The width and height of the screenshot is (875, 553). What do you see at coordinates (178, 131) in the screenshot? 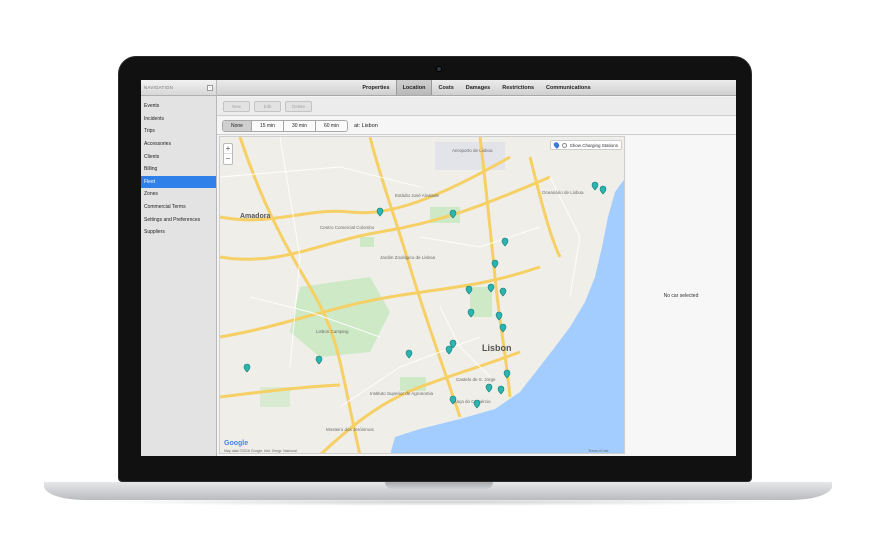
I see `sidebar-item-trips: Trips` at bounding box center [178, 131].